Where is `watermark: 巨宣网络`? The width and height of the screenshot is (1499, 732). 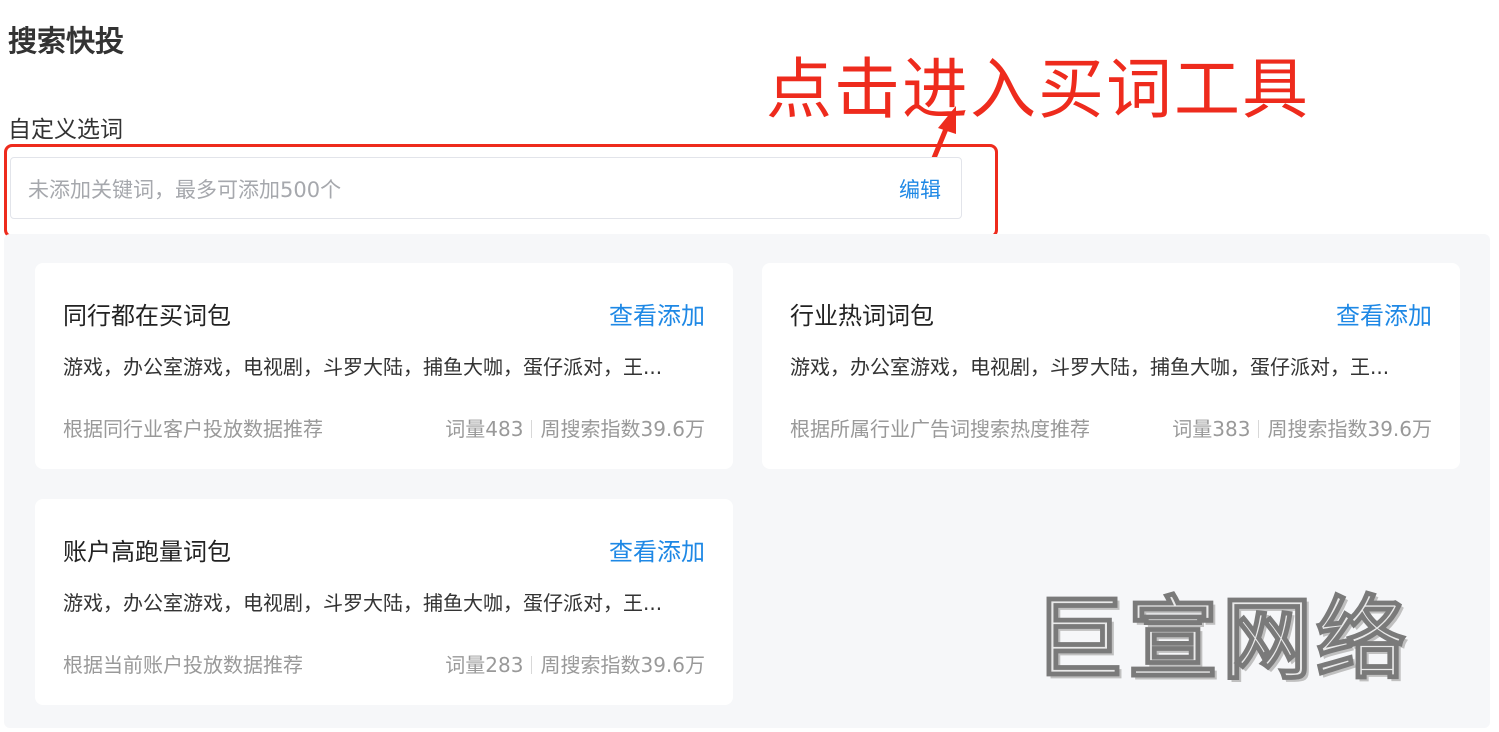
watermark: 巨宣网络 is located at coordinates (1221, 639).